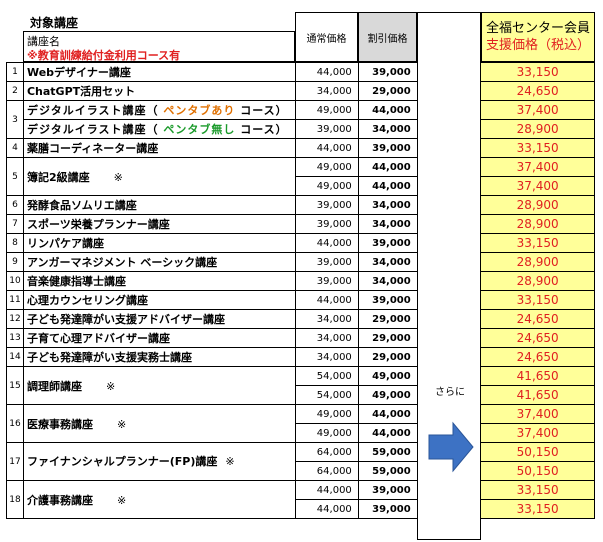 This screenshot has width=603, height=542. I want to click on row-number: 11, so click(15, 300).